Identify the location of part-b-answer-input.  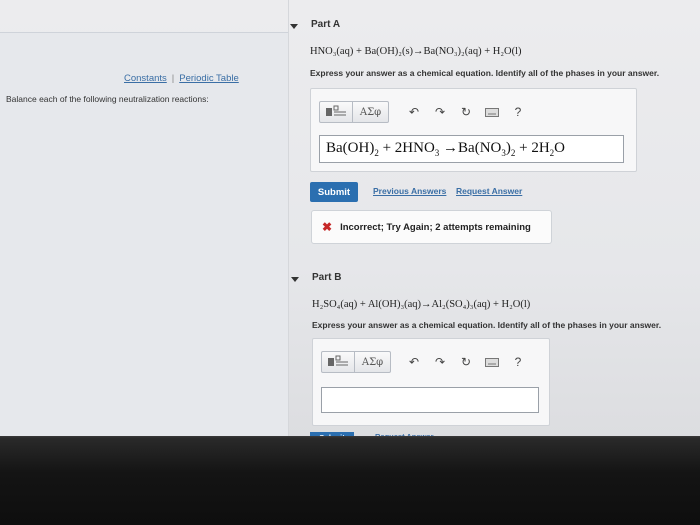
(430, 400).